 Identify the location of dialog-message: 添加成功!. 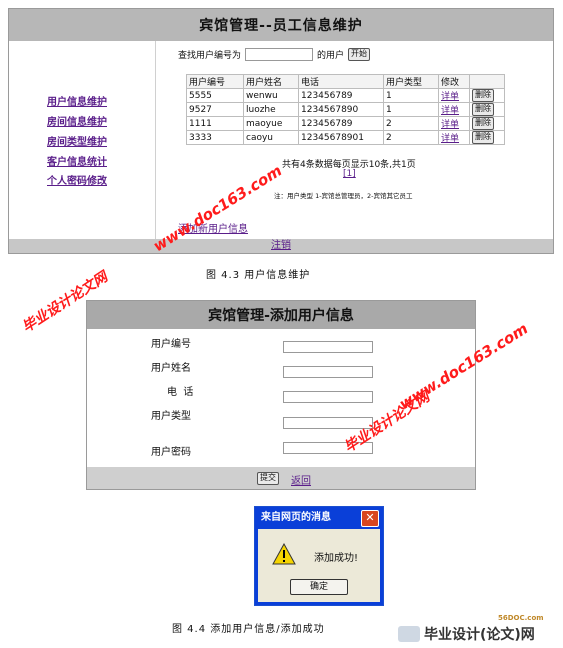
(336, 558).